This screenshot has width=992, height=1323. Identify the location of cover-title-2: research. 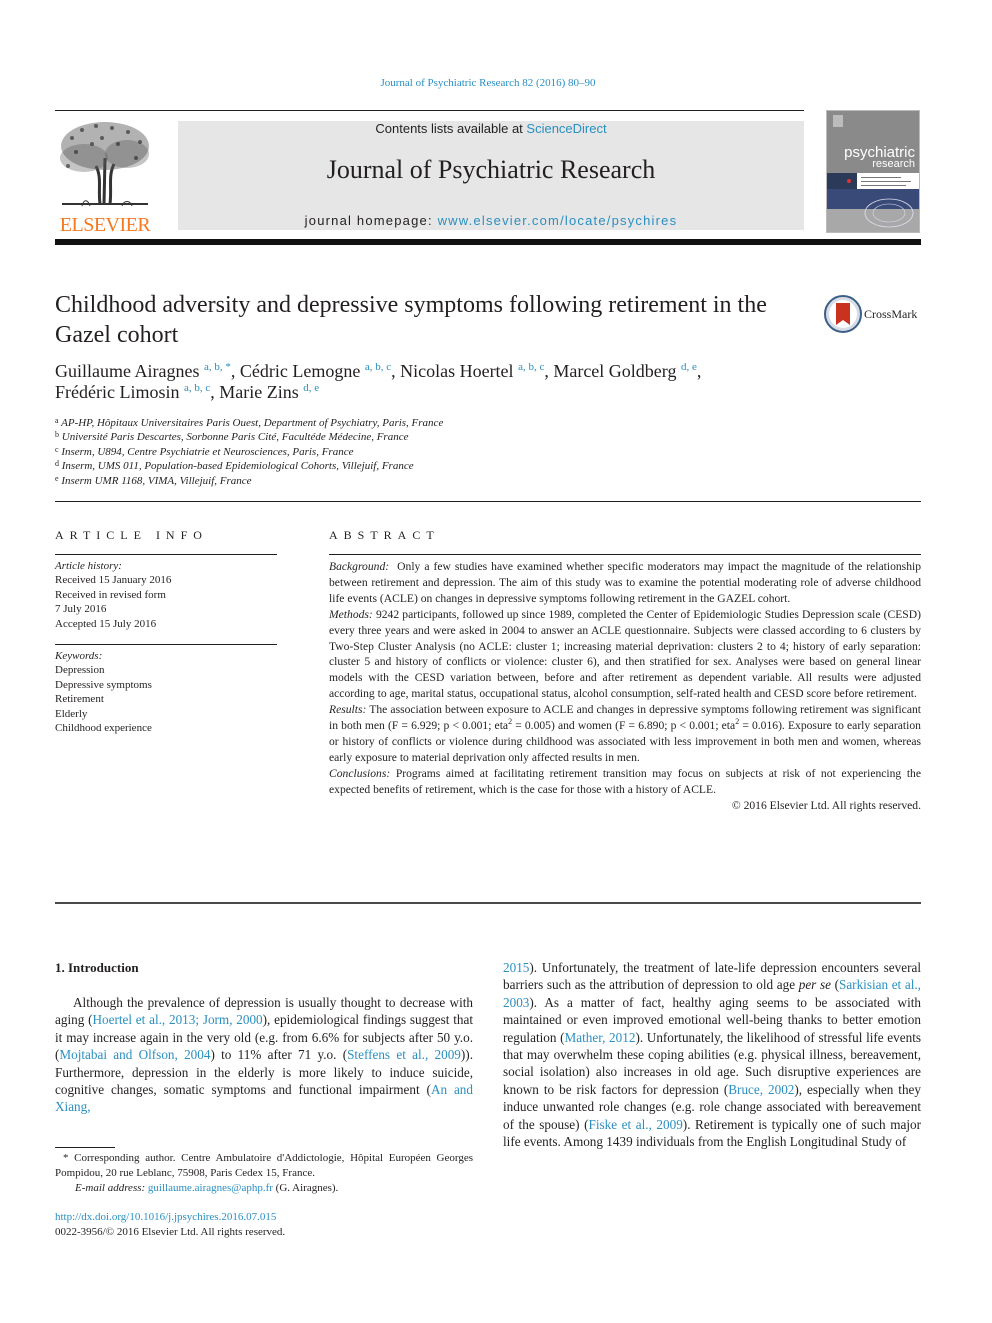
(893, 164).